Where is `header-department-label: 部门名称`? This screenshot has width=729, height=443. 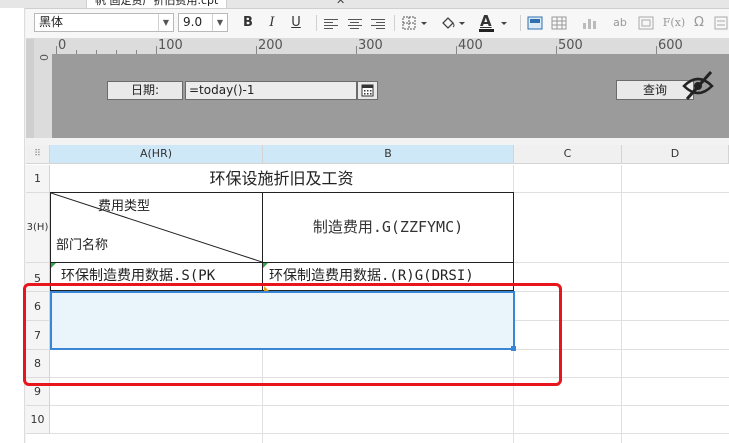
header-department-label: 部门名称 is located at coordinates (82, 245).